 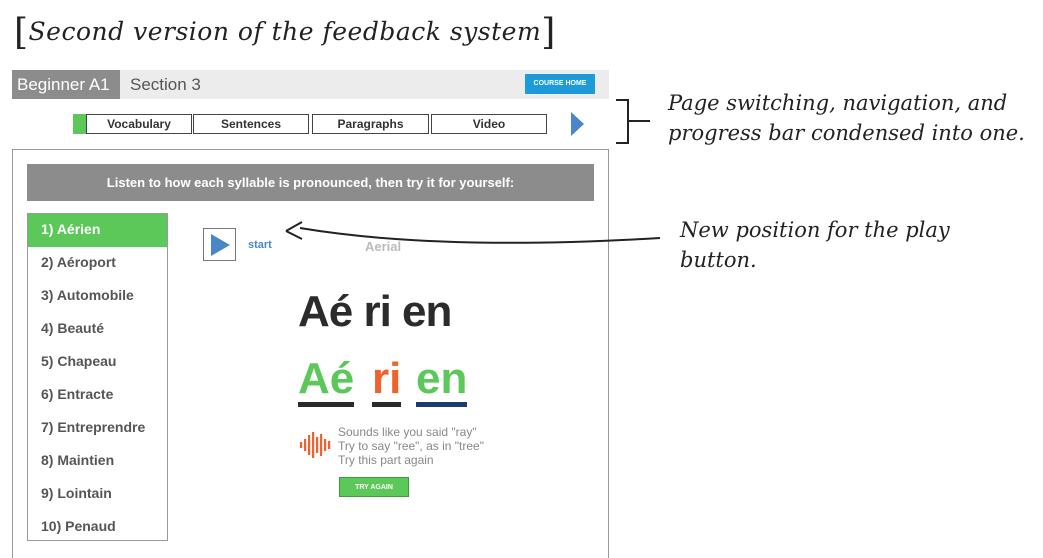 I want to click on syllable-2-text: ri, so click(x=387, y=378).